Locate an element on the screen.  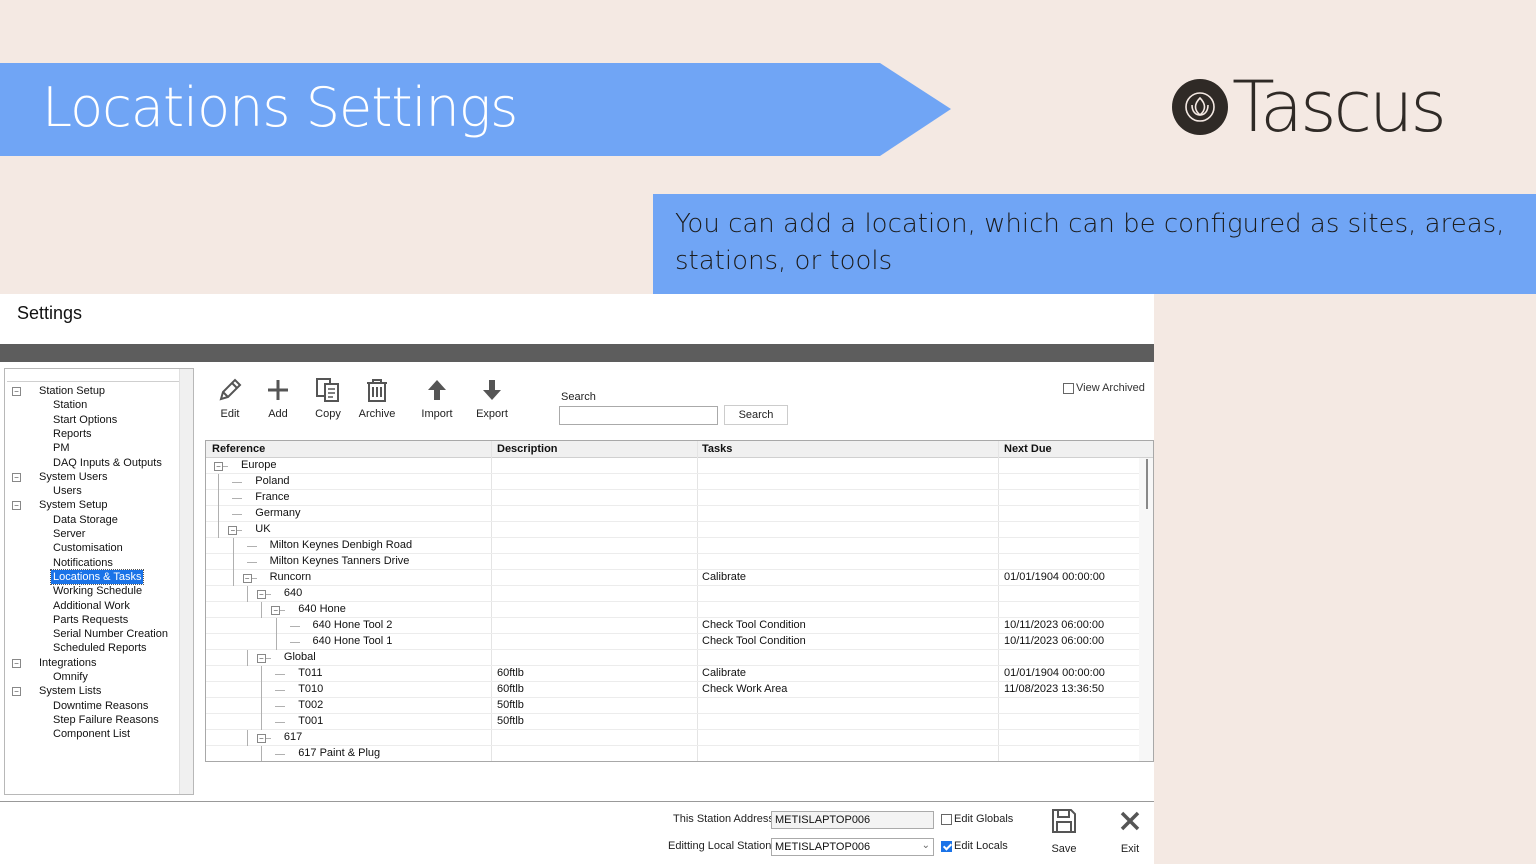
table-row: − Runcorn Calibrate 01/01/1904 00:00:00 is located at coordinates (673, 578).